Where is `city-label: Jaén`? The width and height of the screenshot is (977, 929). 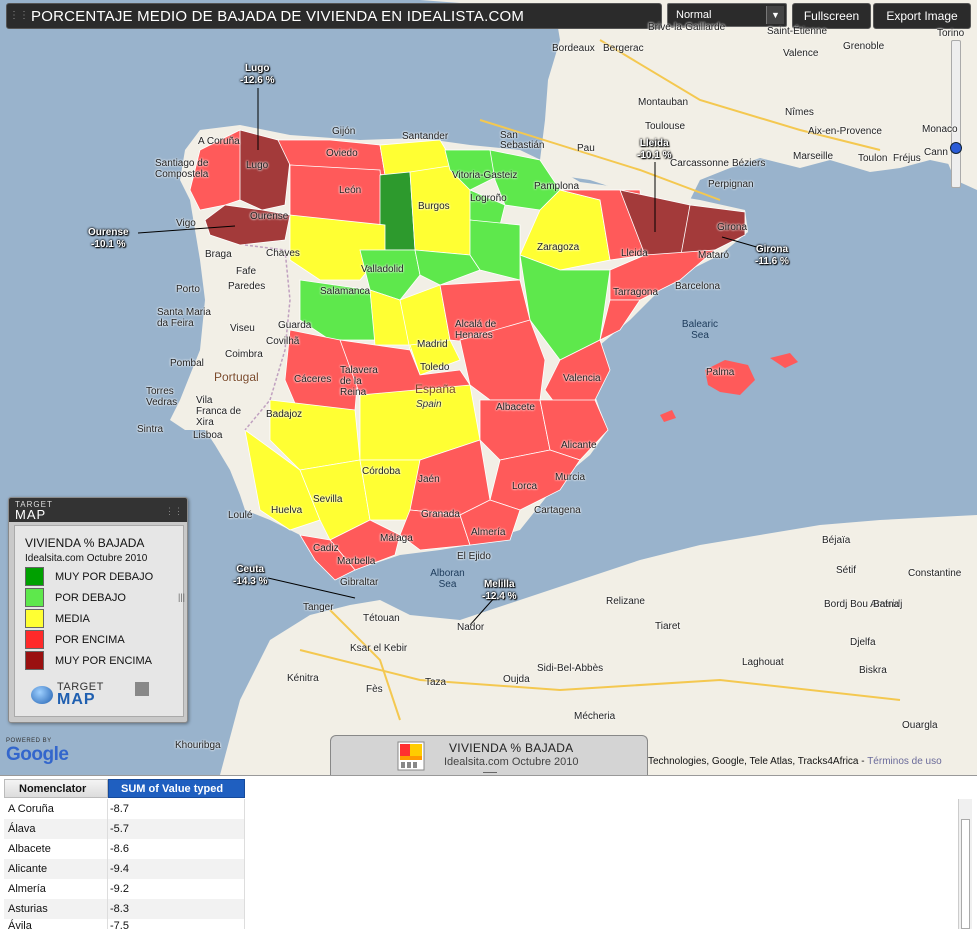
city-label: Jaén is located at coordinates (429, 479).